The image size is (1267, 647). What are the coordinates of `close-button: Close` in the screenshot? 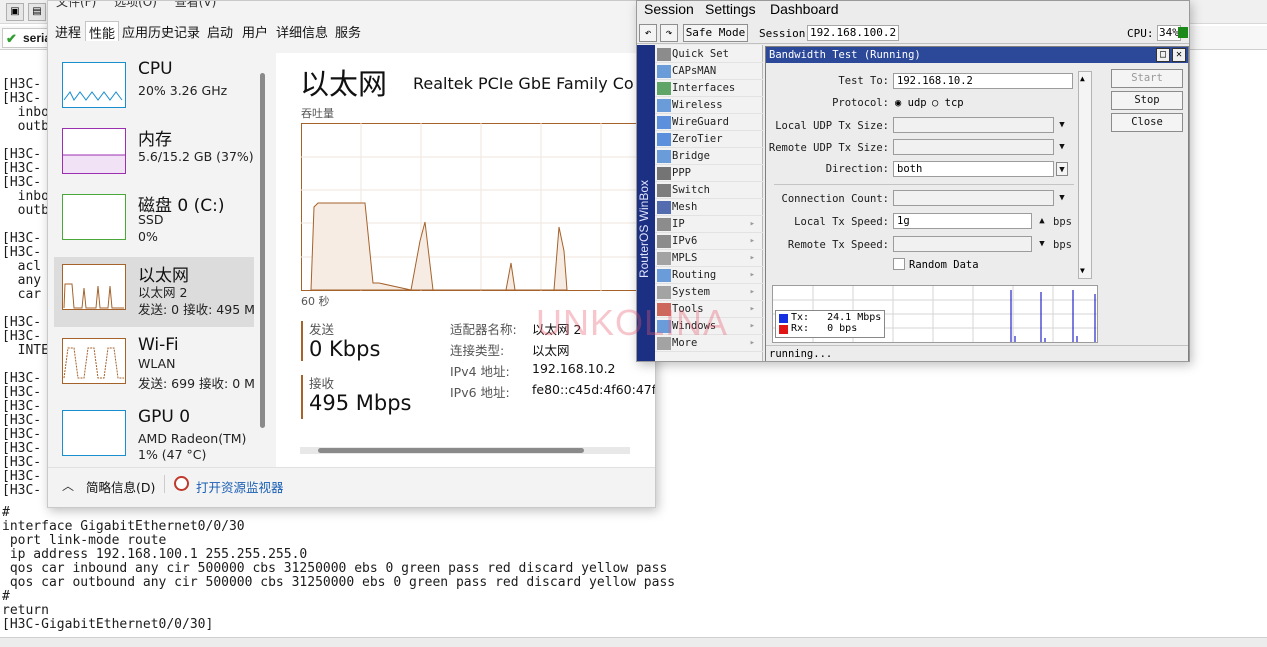 It's located at (1147, 122).